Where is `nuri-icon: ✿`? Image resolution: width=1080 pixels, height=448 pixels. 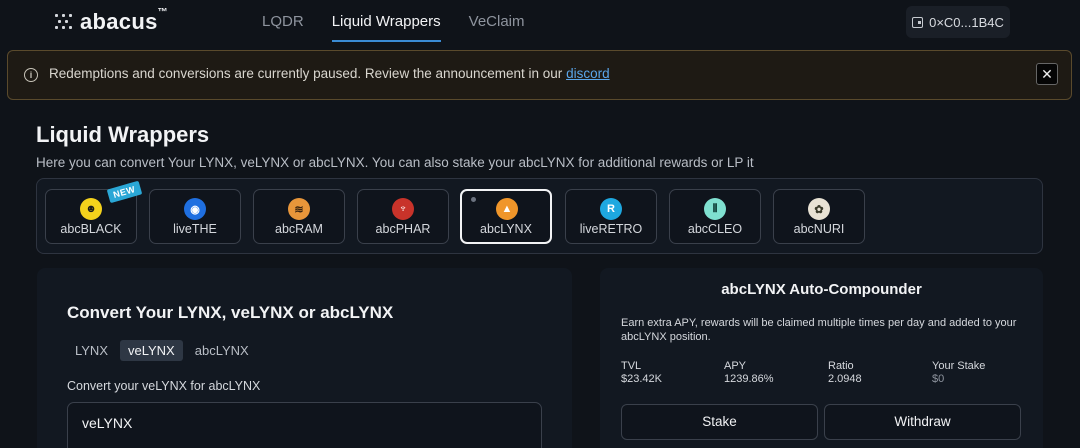
nuri-icon: ✿ is located at coordinates (819, 209).